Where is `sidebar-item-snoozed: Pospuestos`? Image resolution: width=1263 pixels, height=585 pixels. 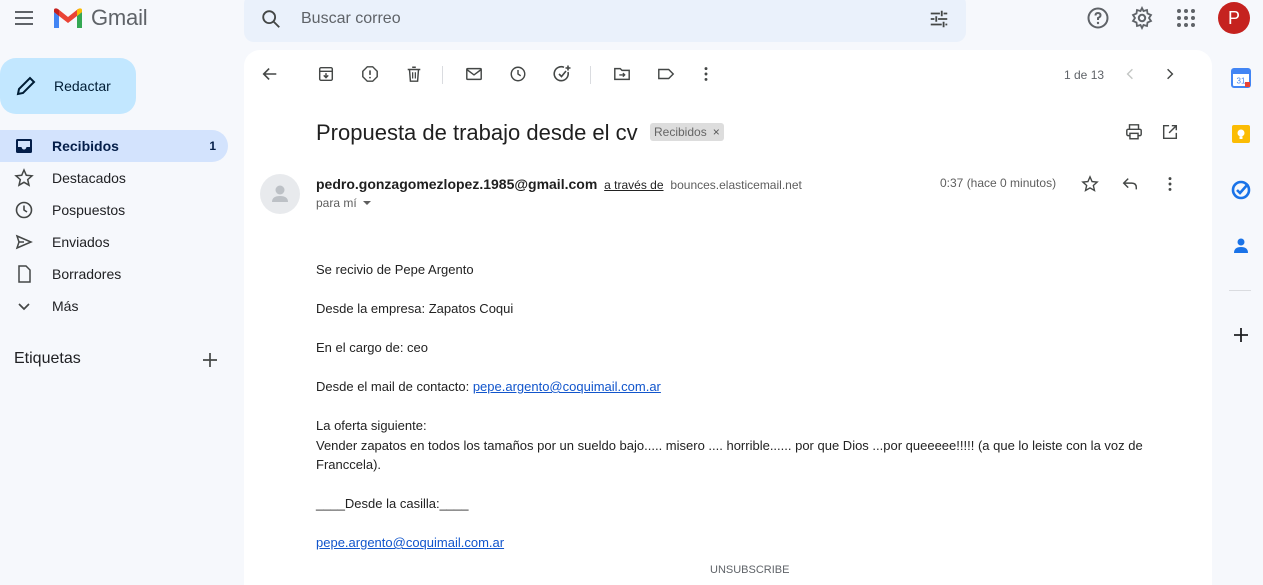 sidebar-item-snoozed: Pospuestos is located at coordinates (114, 210).